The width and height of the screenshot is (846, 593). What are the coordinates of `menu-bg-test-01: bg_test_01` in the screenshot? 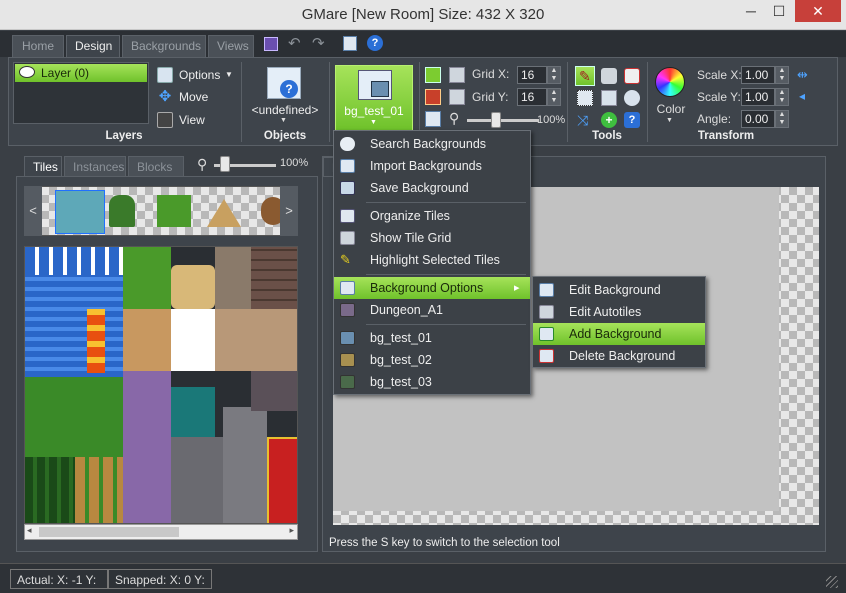 It's located at (432, 338).